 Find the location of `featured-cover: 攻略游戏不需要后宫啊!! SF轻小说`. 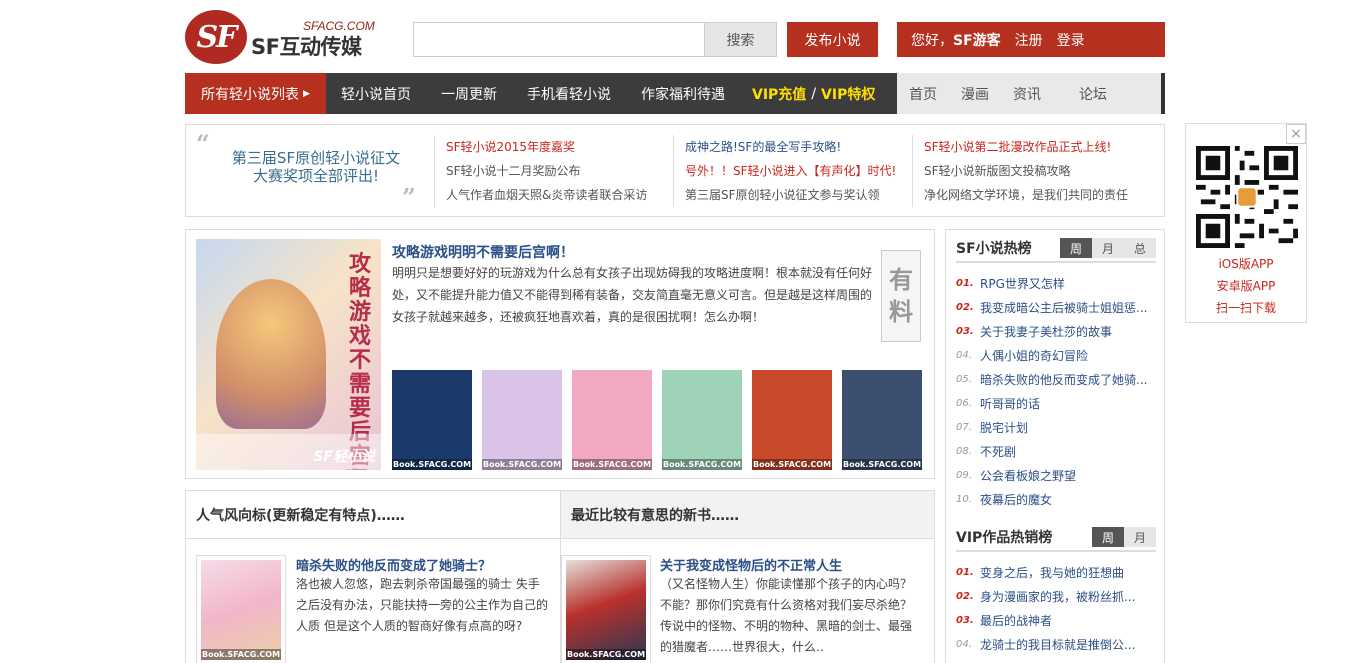

featured-cover: 攻略游戏不需要后宫啊!! SF轻小说 is located at coordinates (288, 354).